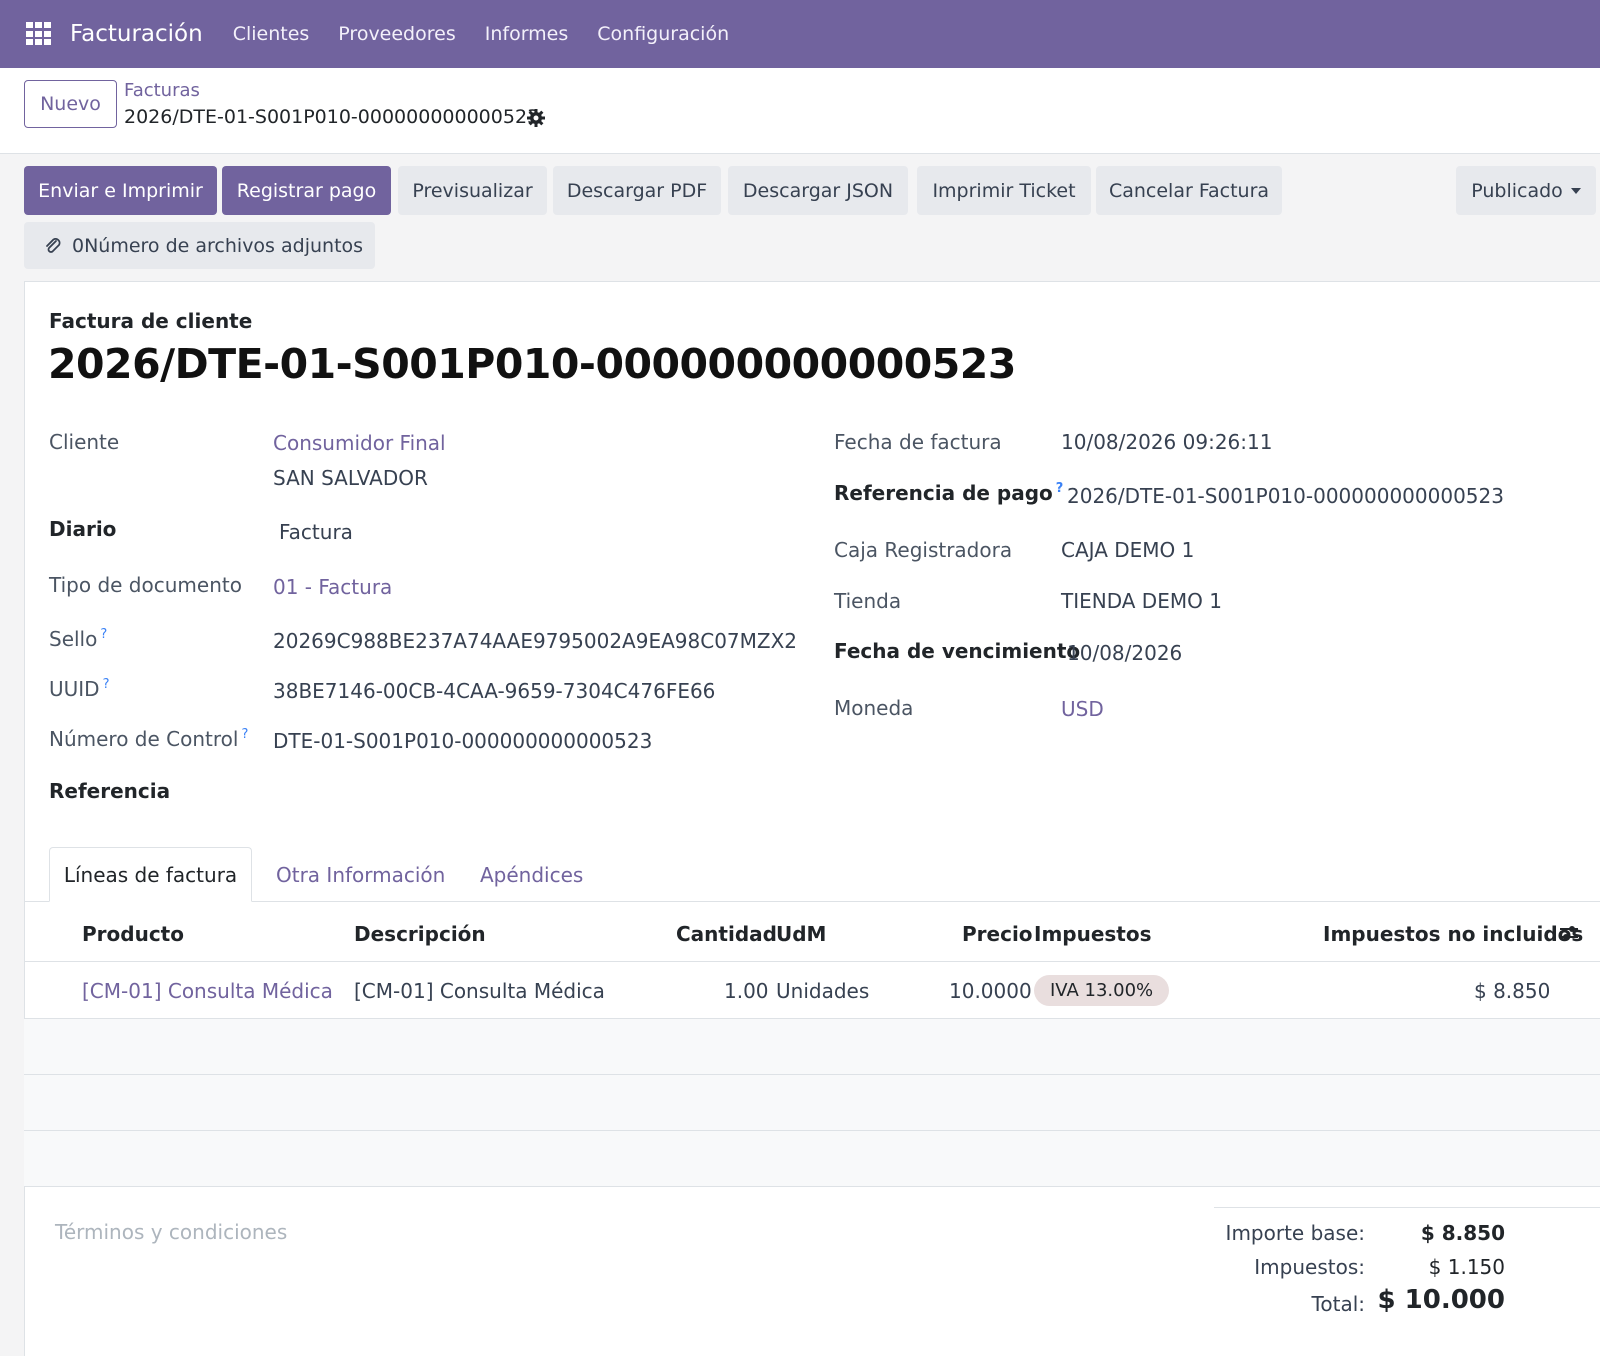 The height and width of the screenshot is (1356, 1600). What do you see at coordinates (133, 934) in the screenshot?
I see `column-header-producto: Producto` at bounding box center [133, 934].